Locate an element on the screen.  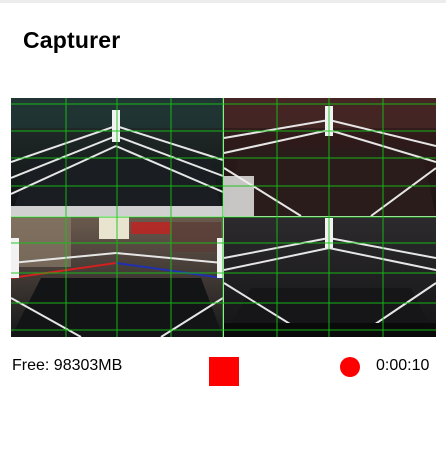
camera-top-right is located at coordinates (329, 157).